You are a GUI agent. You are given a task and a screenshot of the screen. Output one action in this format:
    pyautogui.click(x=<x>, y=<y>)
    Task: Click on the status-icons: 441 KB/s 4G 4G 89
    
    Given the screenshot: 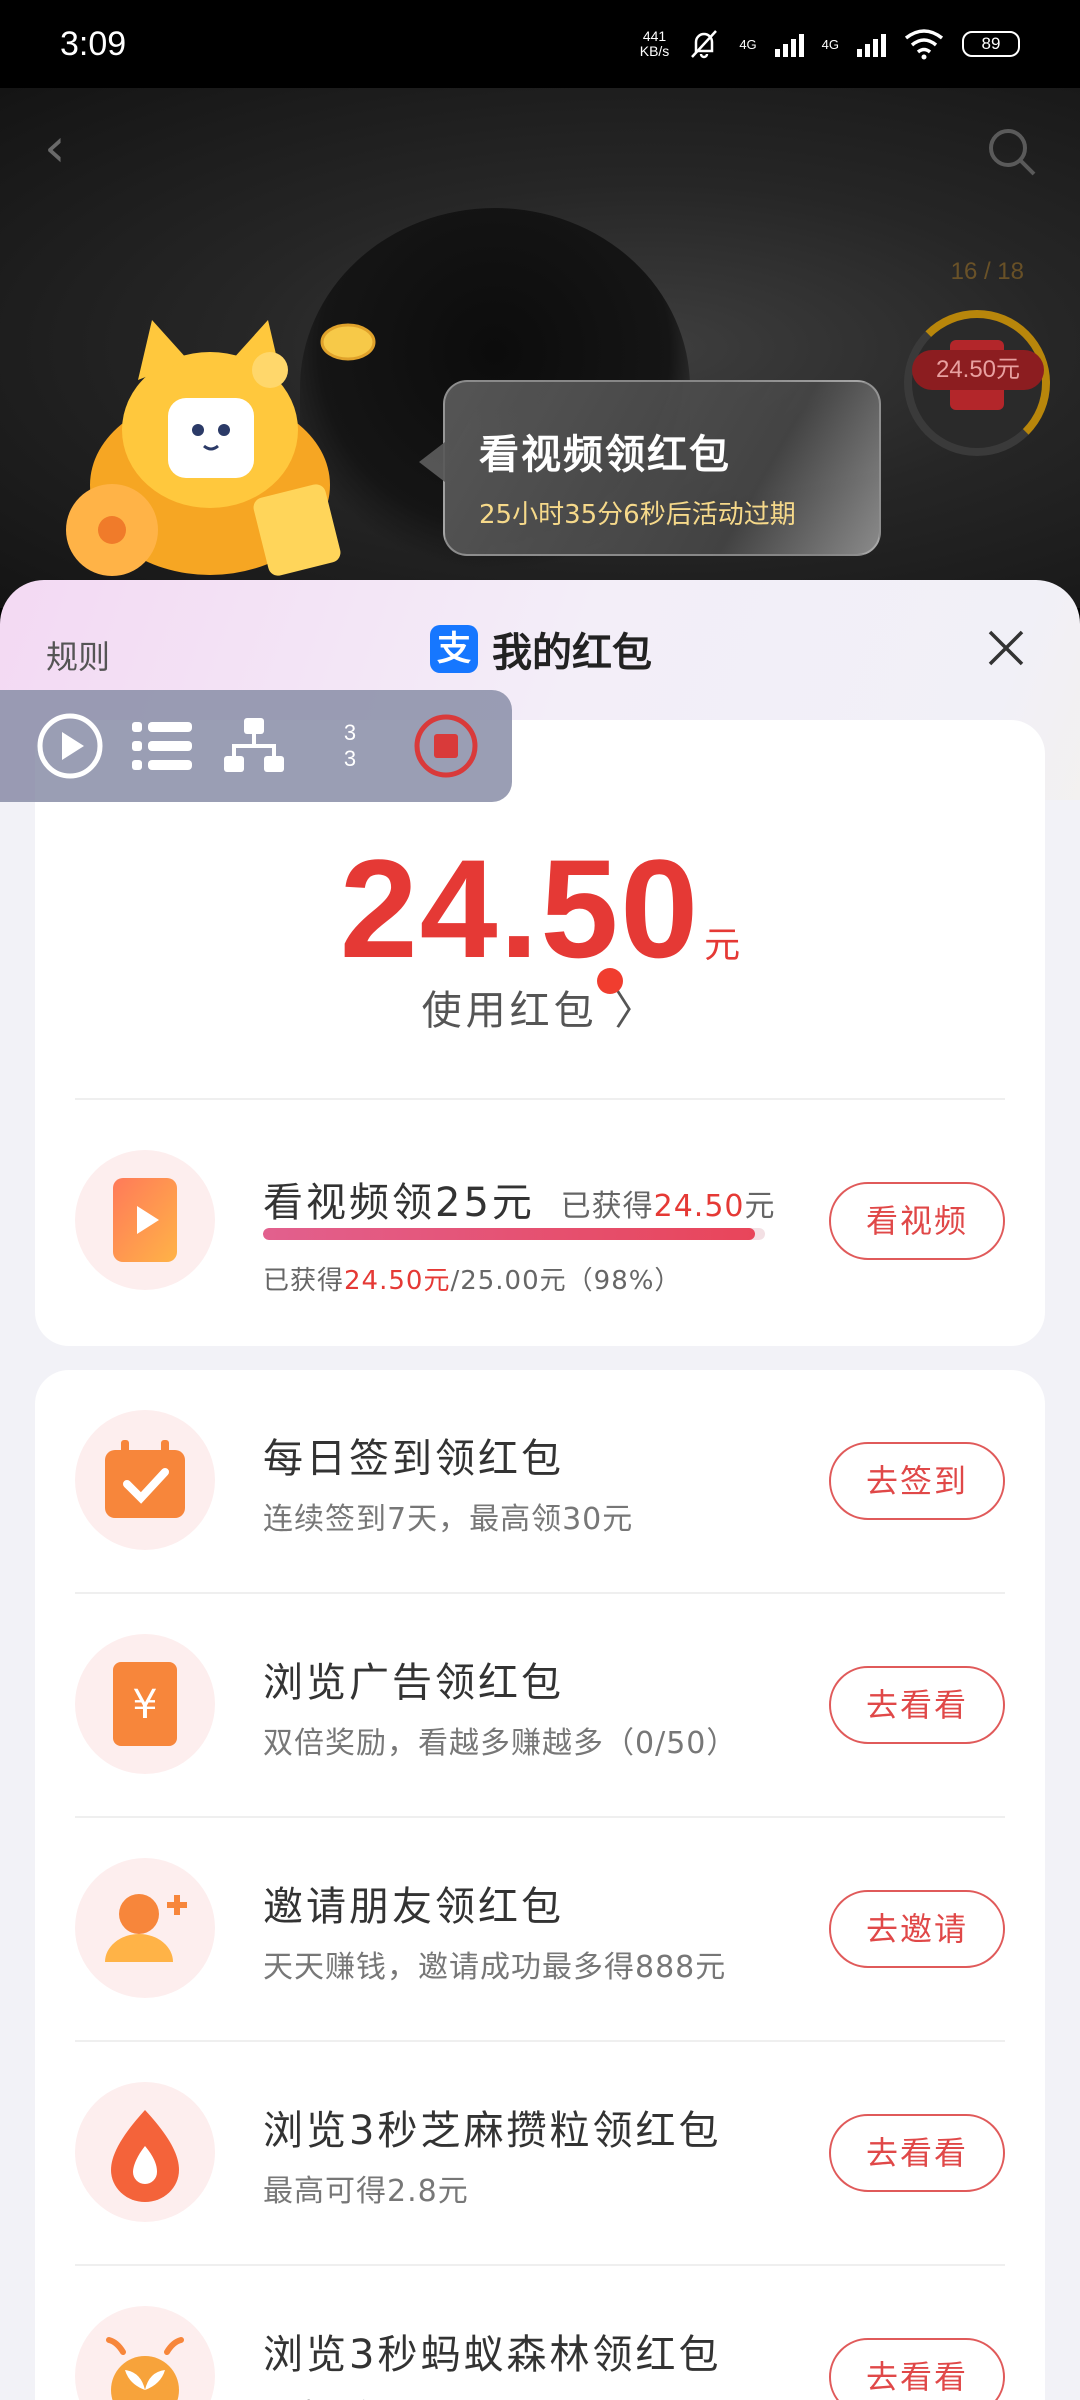 What is the action you would take?
    pyautogui.click(x=830, y=44)
    